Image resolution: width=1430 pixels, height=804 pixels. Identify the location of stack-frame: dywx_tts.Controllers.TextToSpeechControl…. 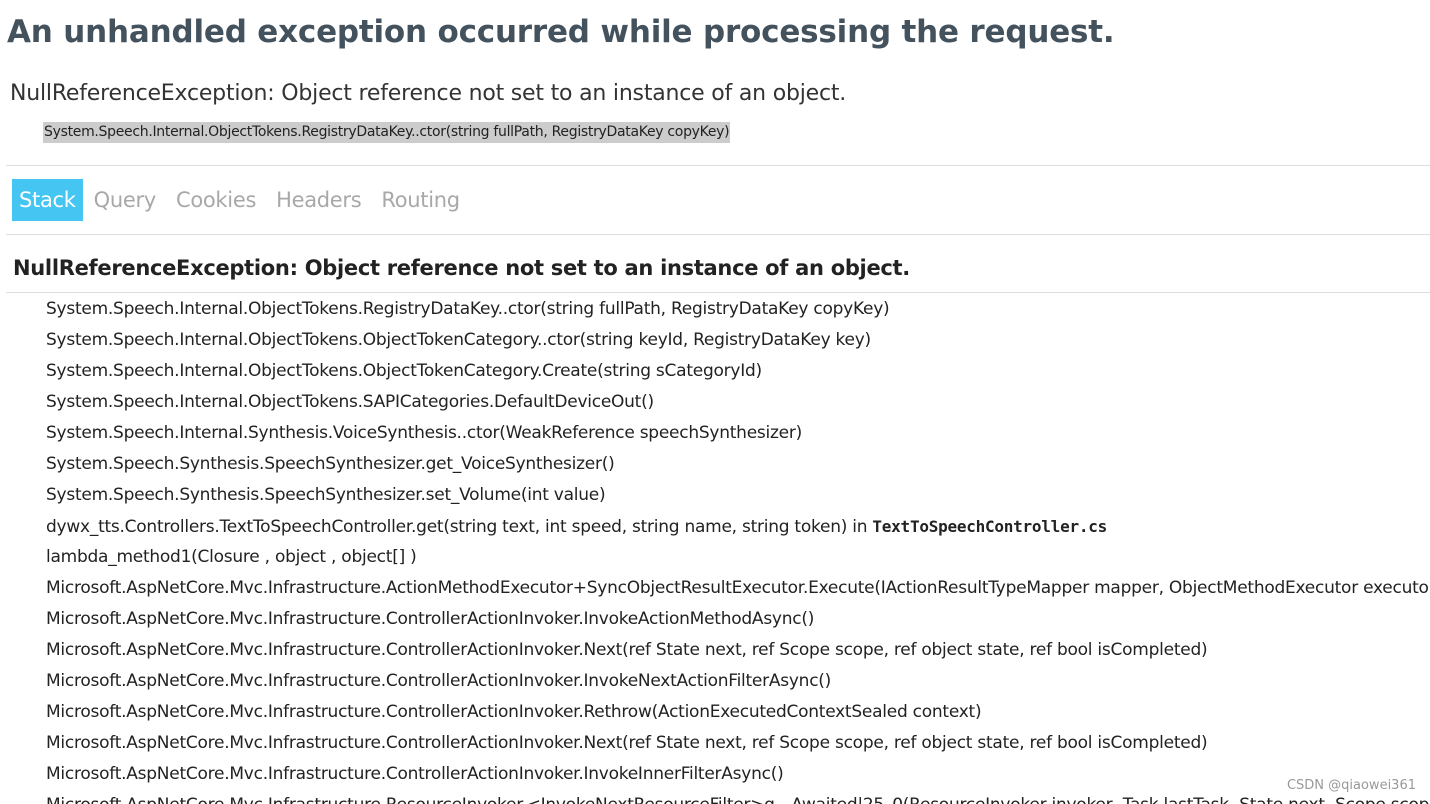
(738, 526).